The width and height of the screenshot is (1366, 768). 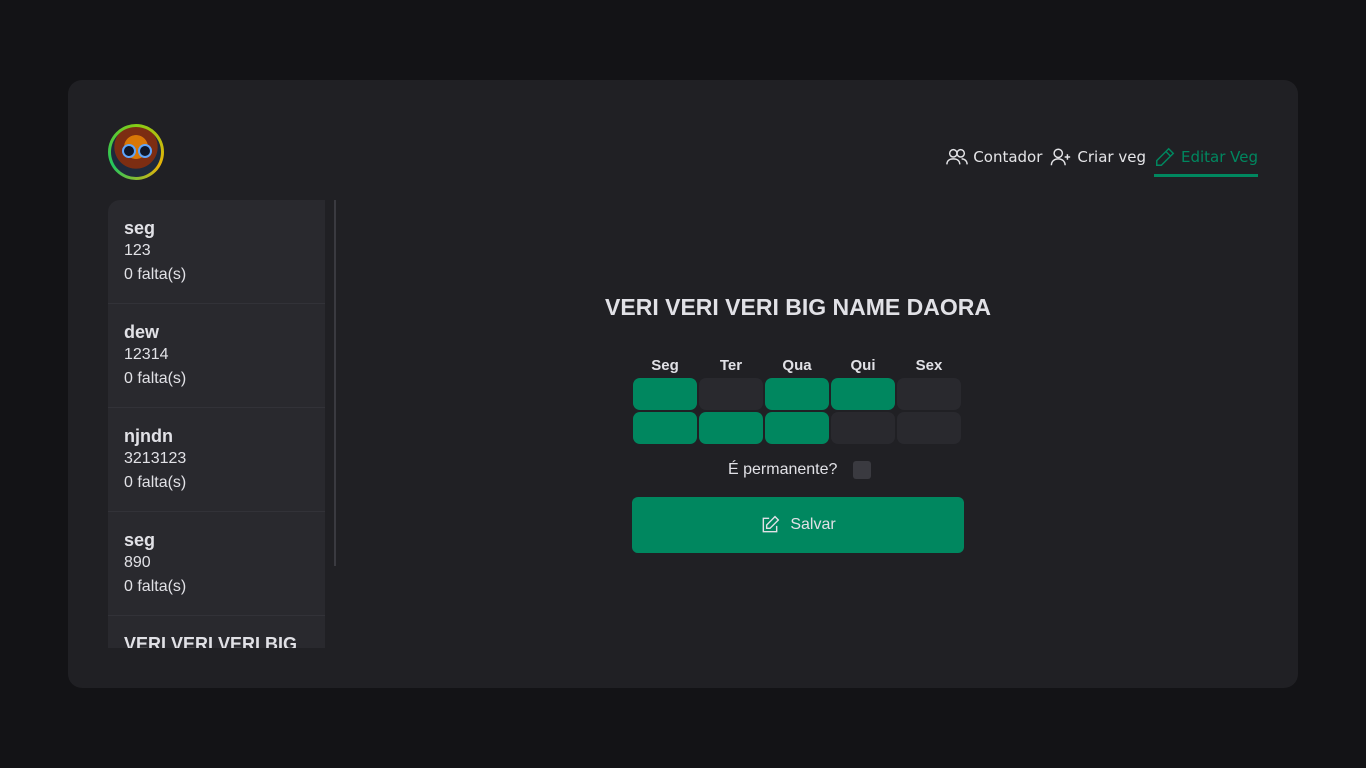 I want to click on veg-title: VERI VERI VERI BIG NAME DAORA, so click(x=798, y=307).